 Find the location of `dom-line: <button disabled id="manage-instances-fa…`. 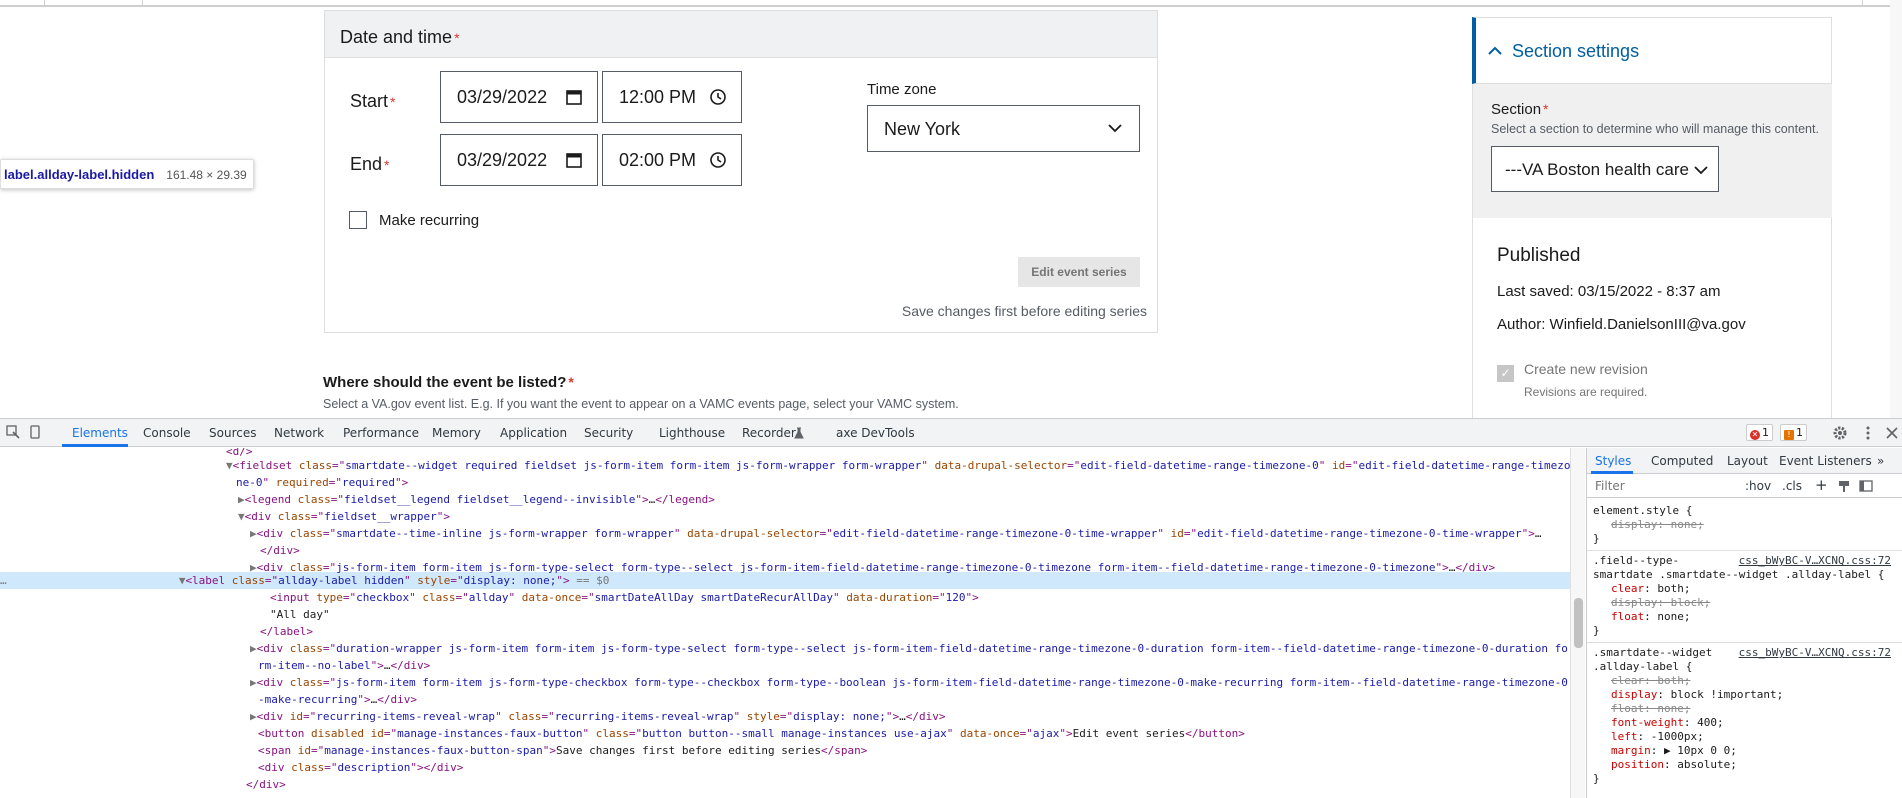

dom-line: <button disabled id="manage-instances-fa… is located at coordinates (751, 733).